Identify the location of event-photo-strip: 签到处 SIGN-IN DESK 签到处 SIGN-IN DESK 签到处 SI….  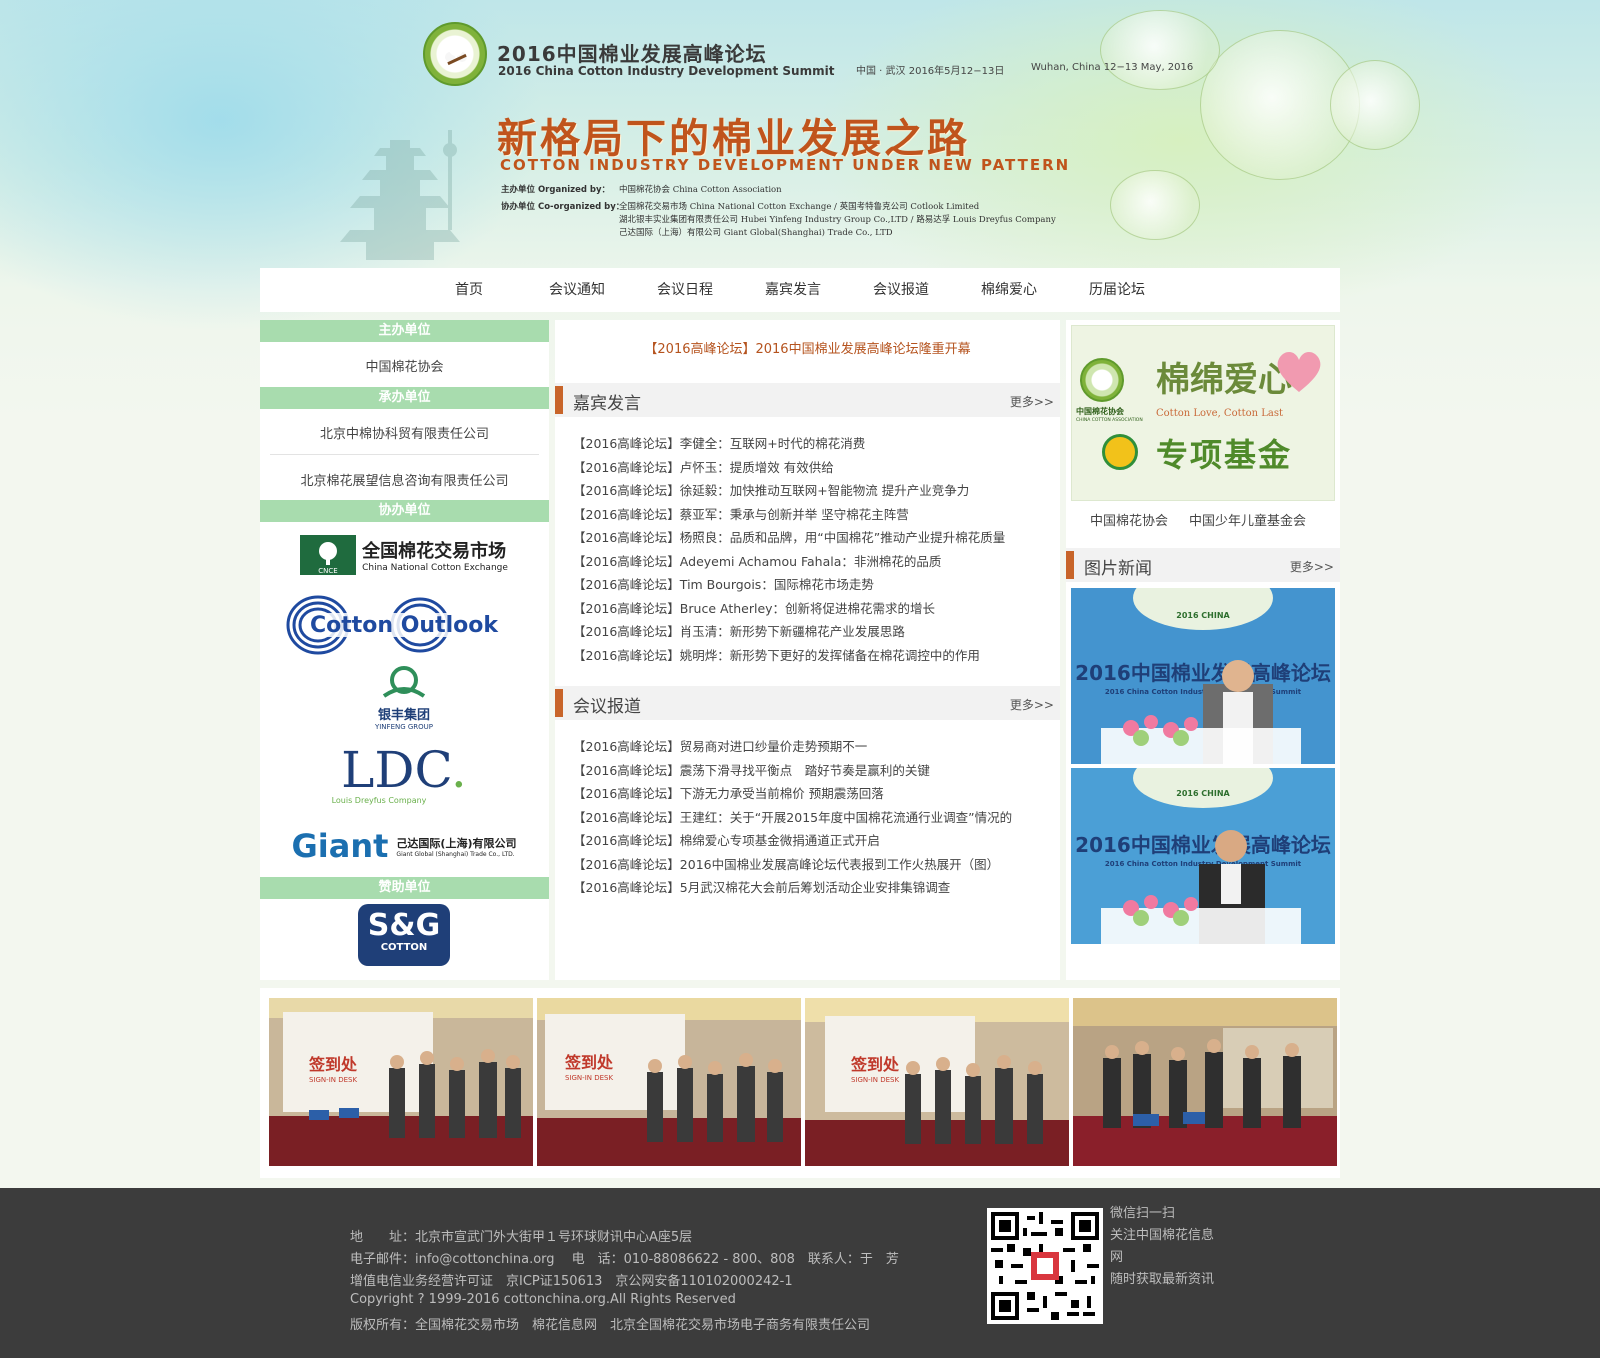
(800, 1083).